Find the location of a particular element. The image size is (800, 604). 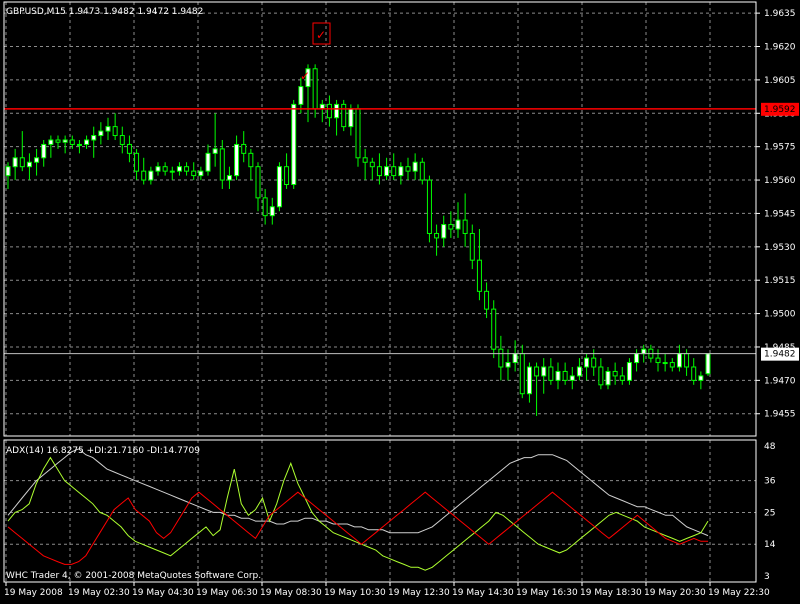

time-tick-label: 19 May 10:30 is located at coordinates (355, 593).